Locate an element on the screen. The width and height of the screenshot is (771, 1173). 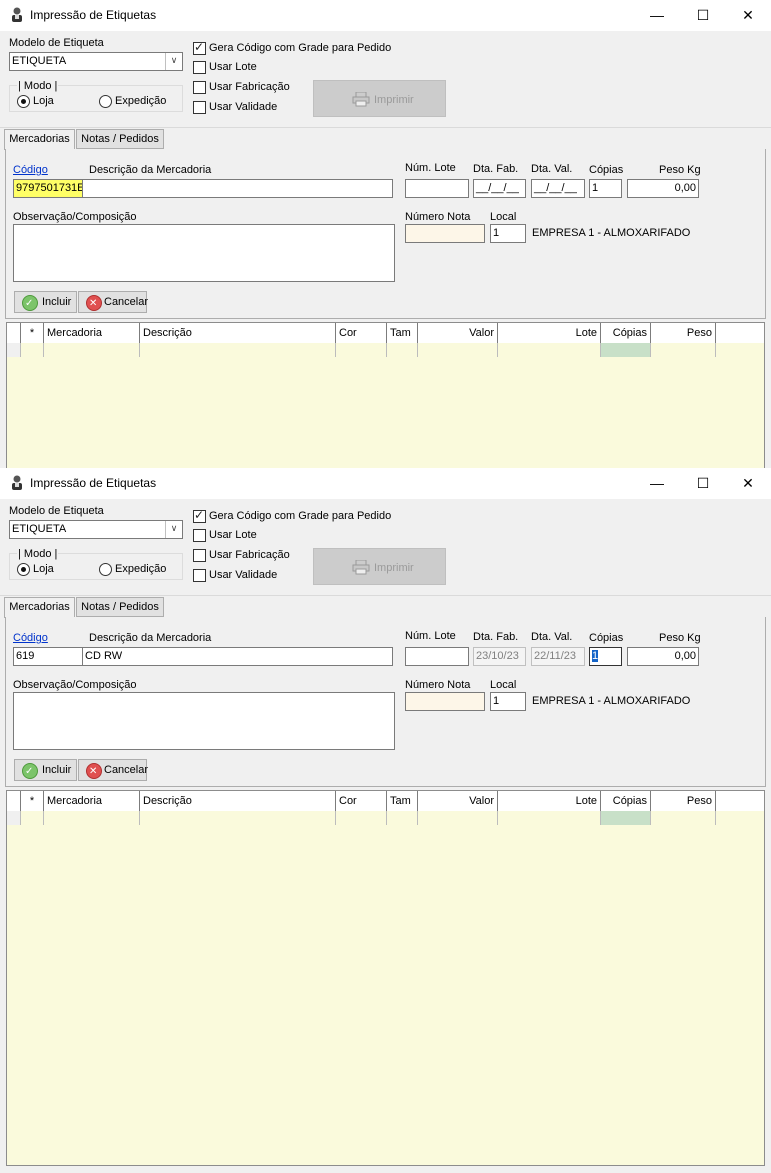
copias-label: Cópias is located at coordinates (606, 638).